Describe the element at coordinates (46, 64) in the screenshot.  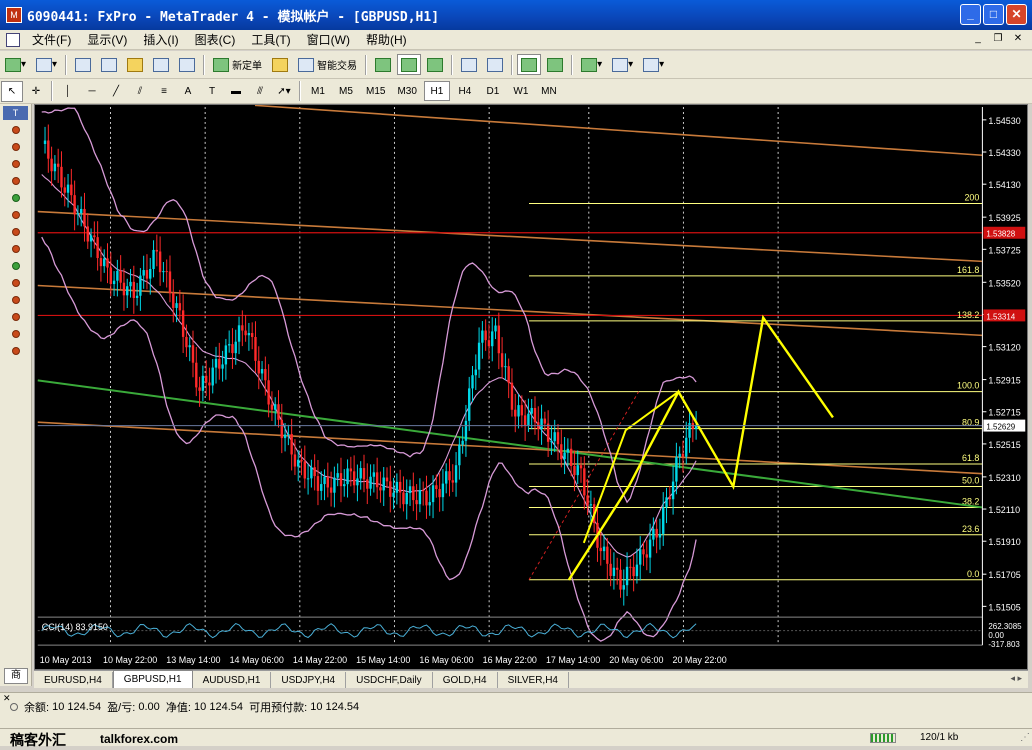
I see `profiles-button: ▾` at that location.